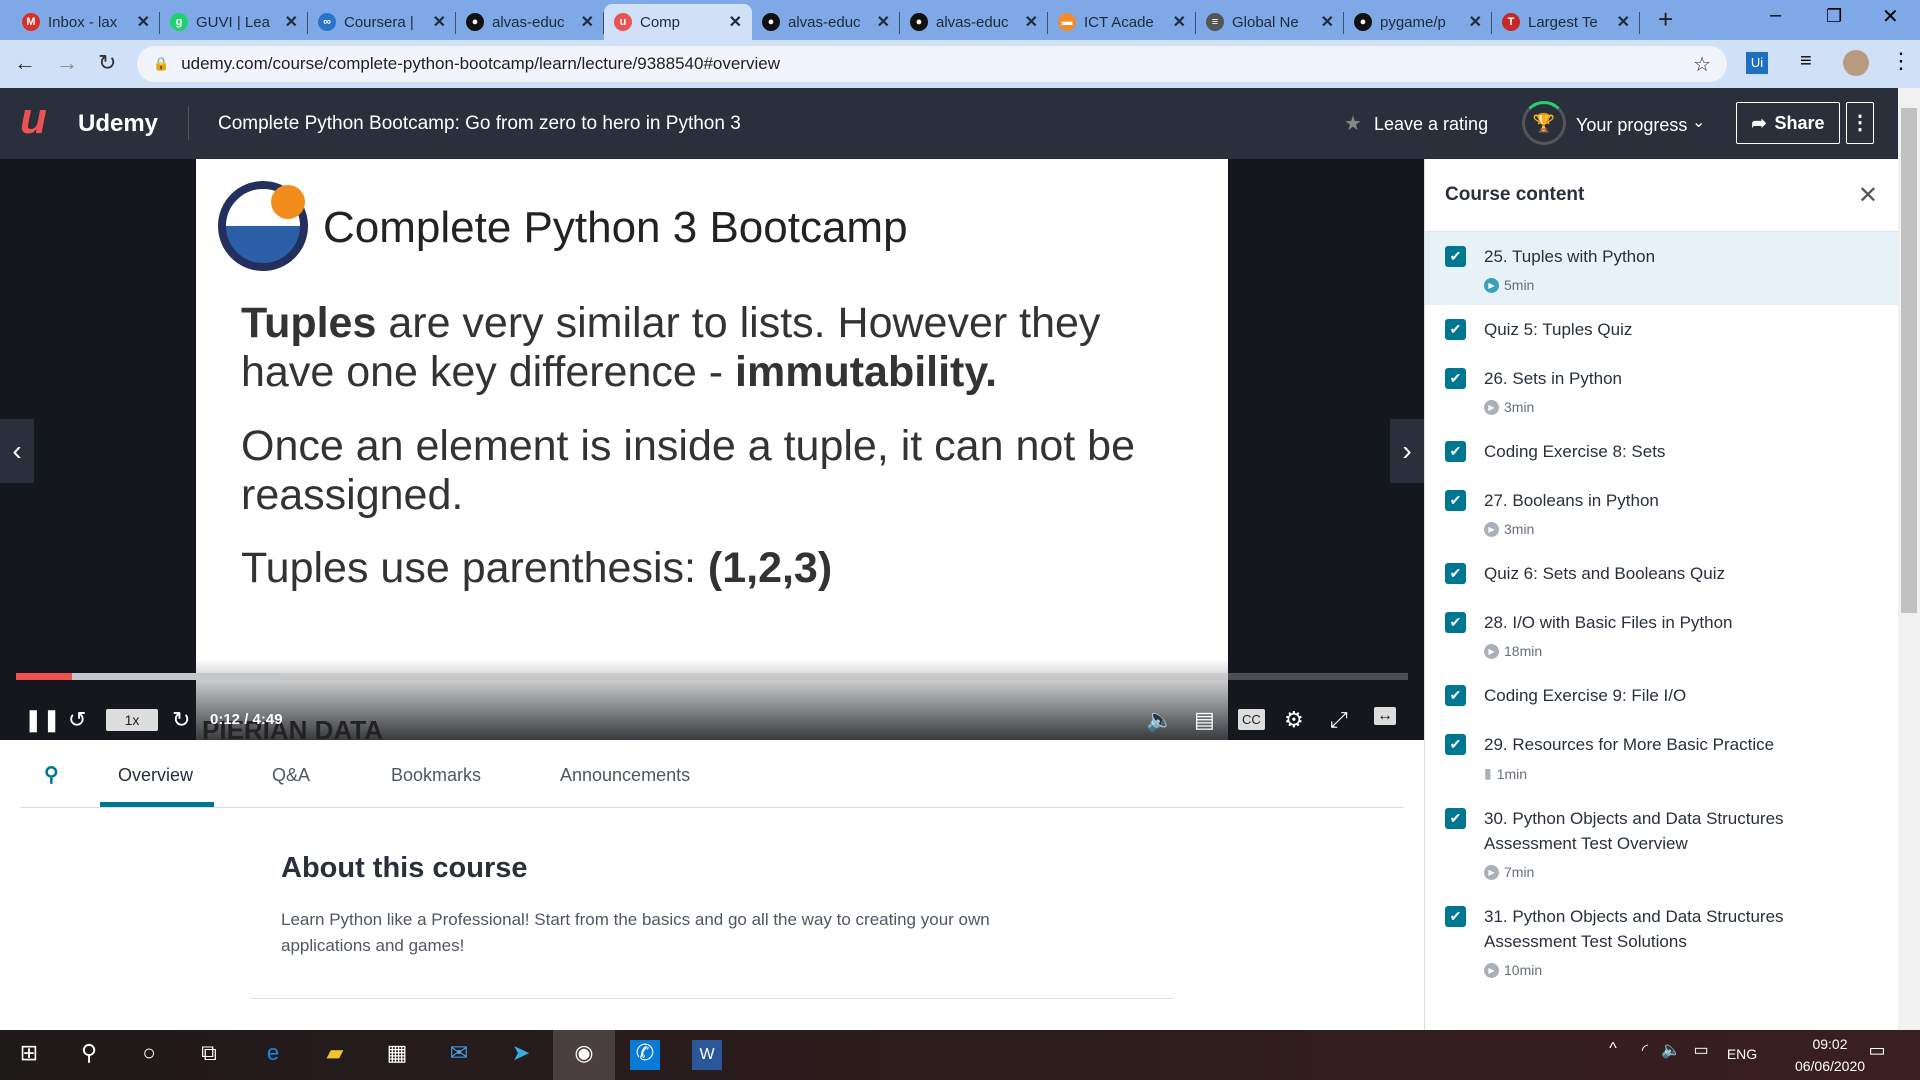 The image size is (1920, 1080). I want to click on extension-icon: Ui, so click(1757, 63).